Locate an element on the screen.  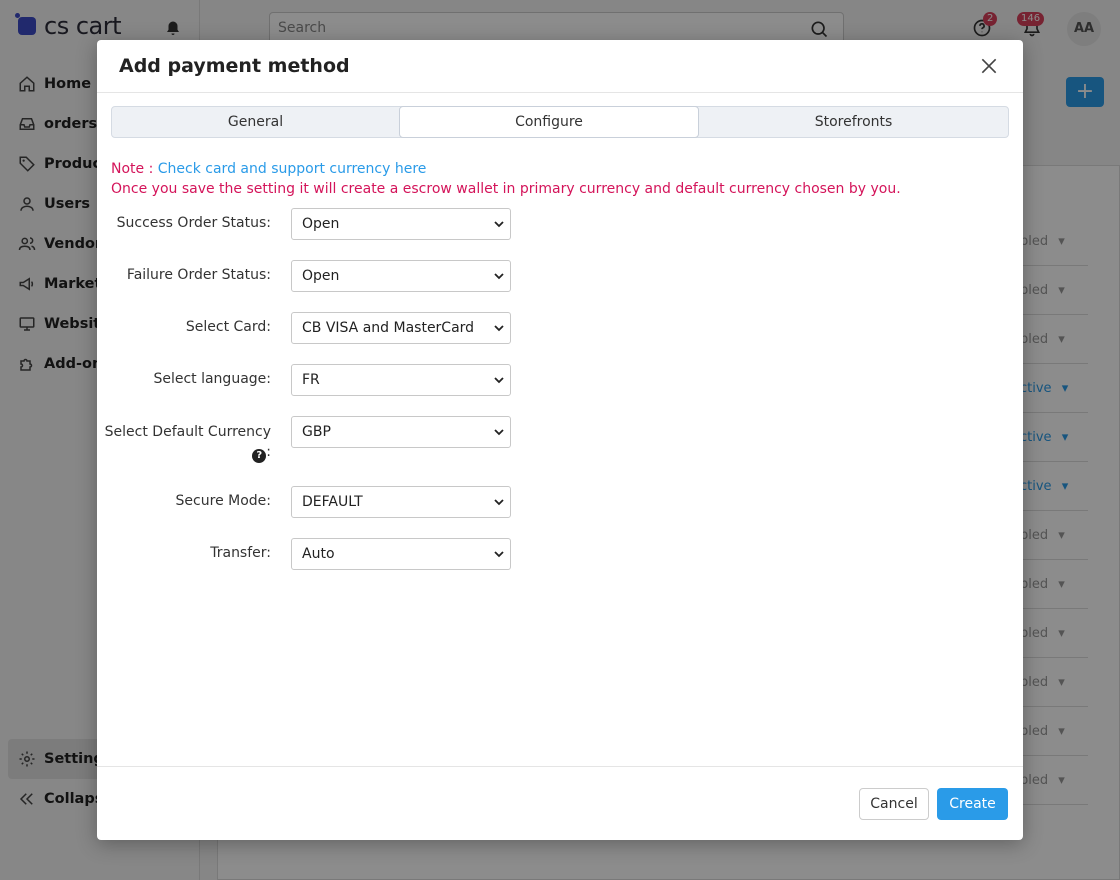
tab-configure: Configure is located at coordinates (549, 122).